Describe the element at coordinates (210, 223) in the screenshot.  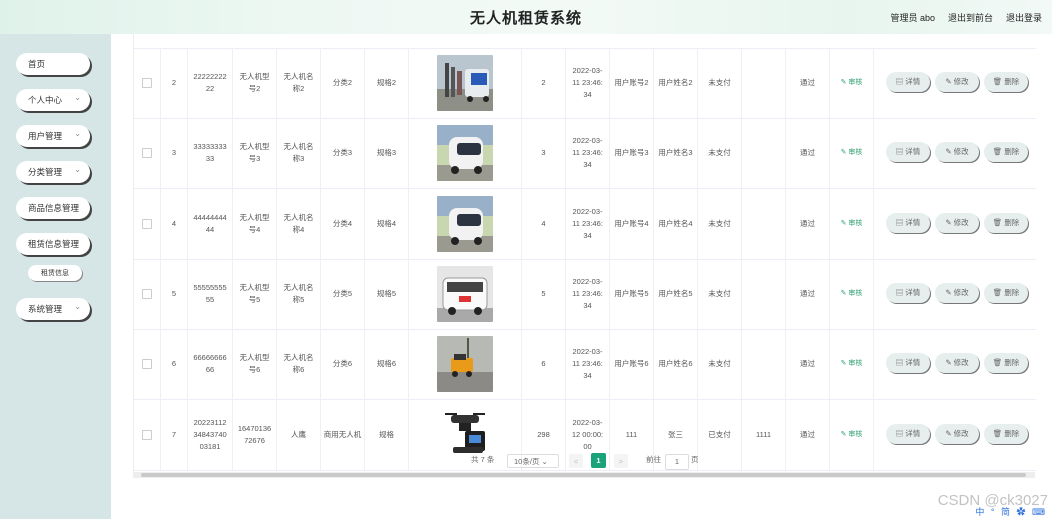
I see `table-cell-no: 4444444444` at that location.